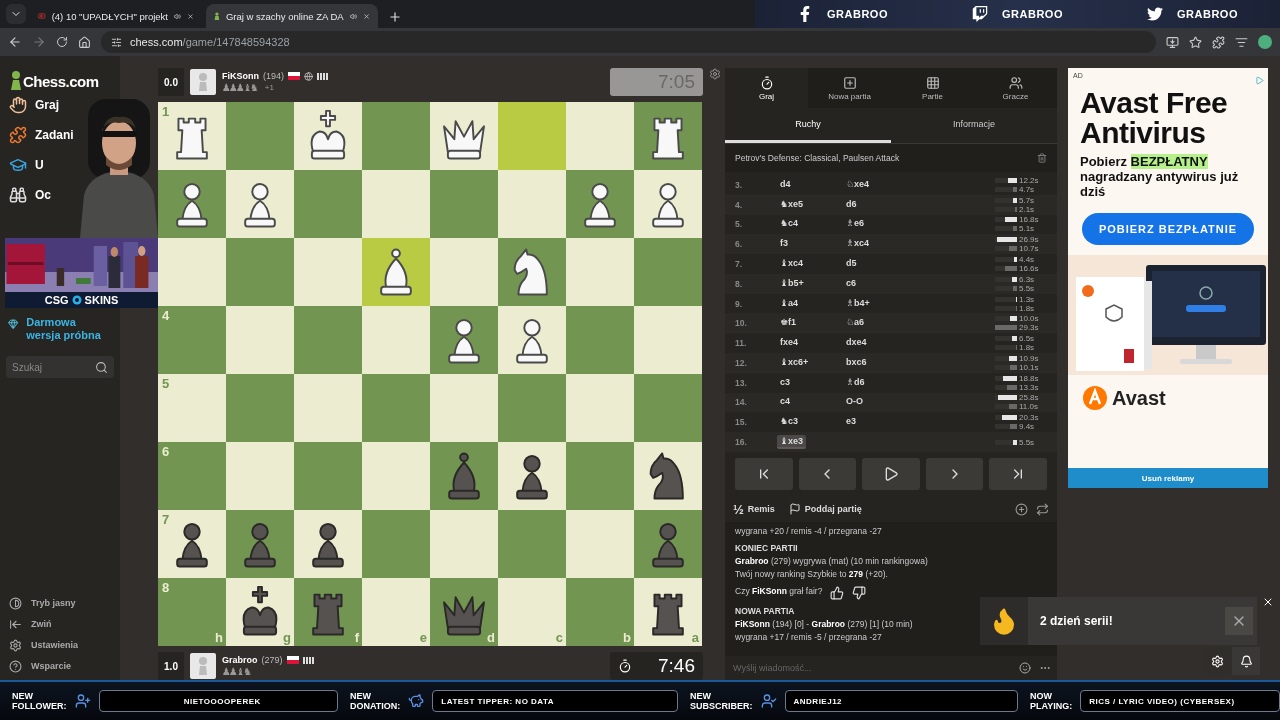 The height and width of the screenshot is (720, 1280). What do you see at coordinates (58, 329) in the screenshot?
I see `trial-link: Darmowa wersja próbna` at bounding box center [58, 329].